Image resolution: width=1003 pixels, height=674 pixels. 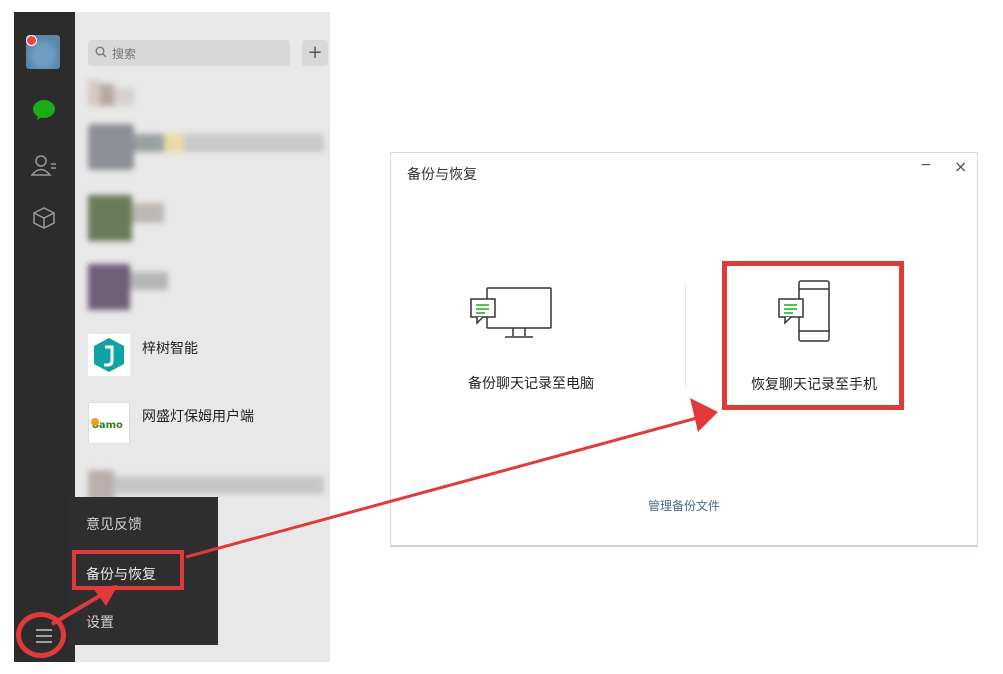 What do you see at coordinates (531, 384) in the screenshot?
I see `backup-to-pc-label: 备份聊天记录至电脑` at bounding box center [531, 384].